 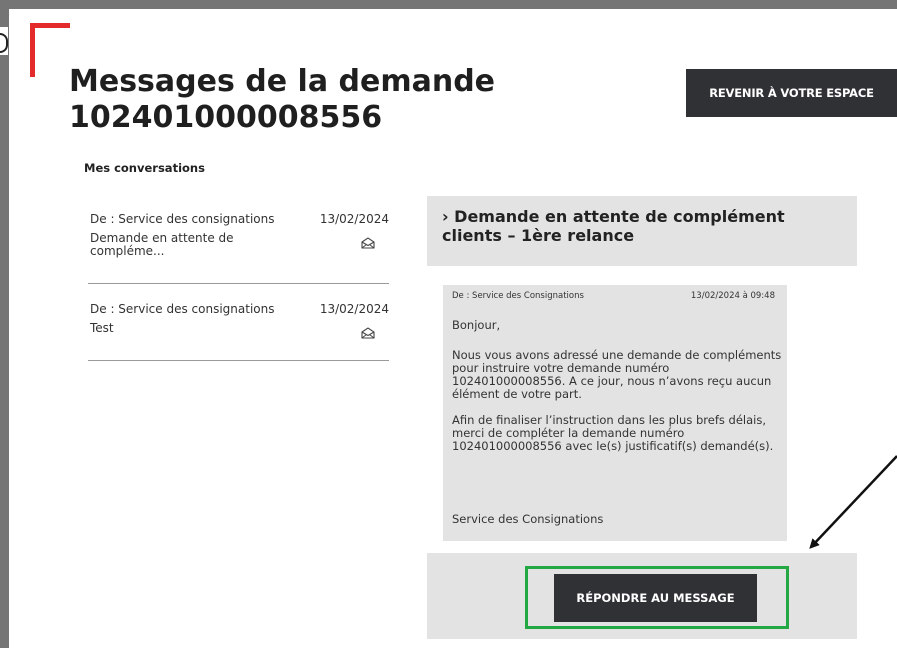 What do you see at coordinates (732, 296) in the screenshot?
I see `message-datetime: 13/02/2024 à 09:48` at bounding box center [732, 296].